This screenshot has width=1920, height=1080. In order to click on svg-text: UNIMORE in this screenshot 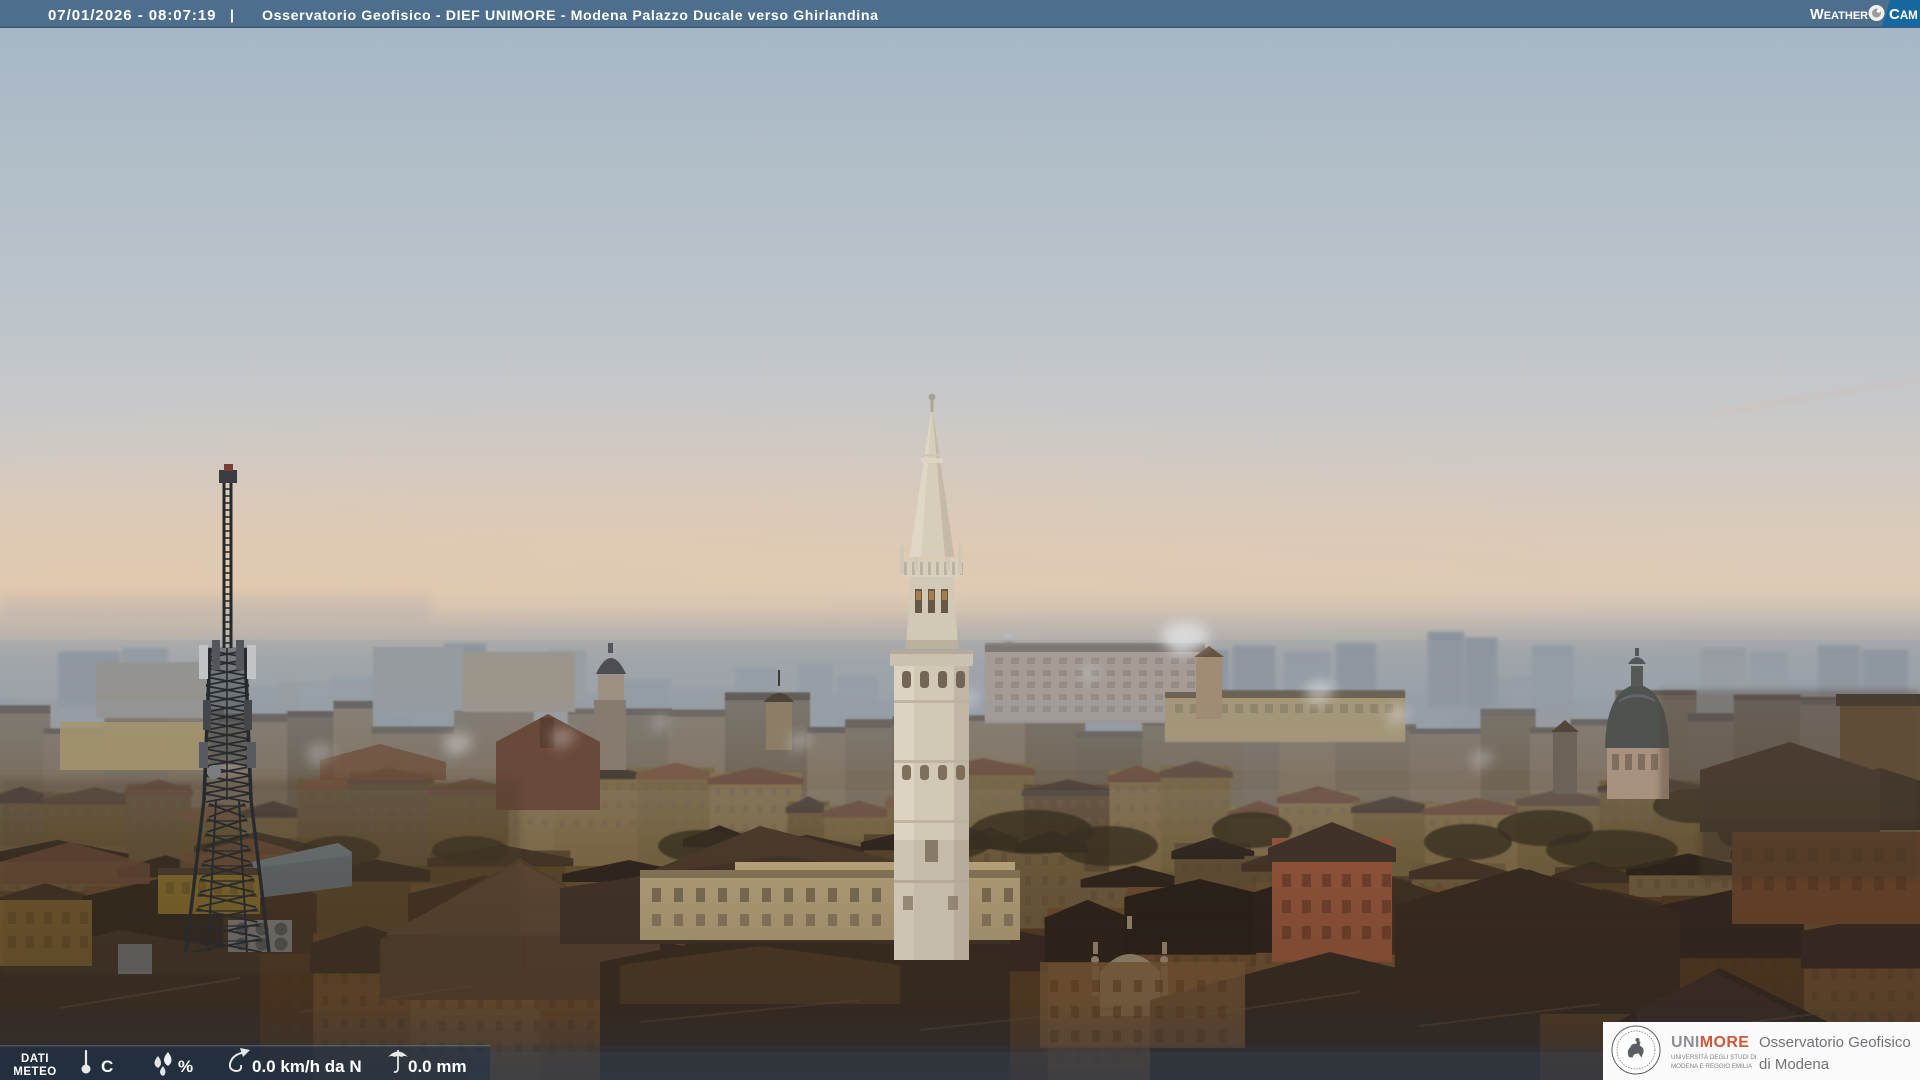, I will do `click(1710, 1042)`.